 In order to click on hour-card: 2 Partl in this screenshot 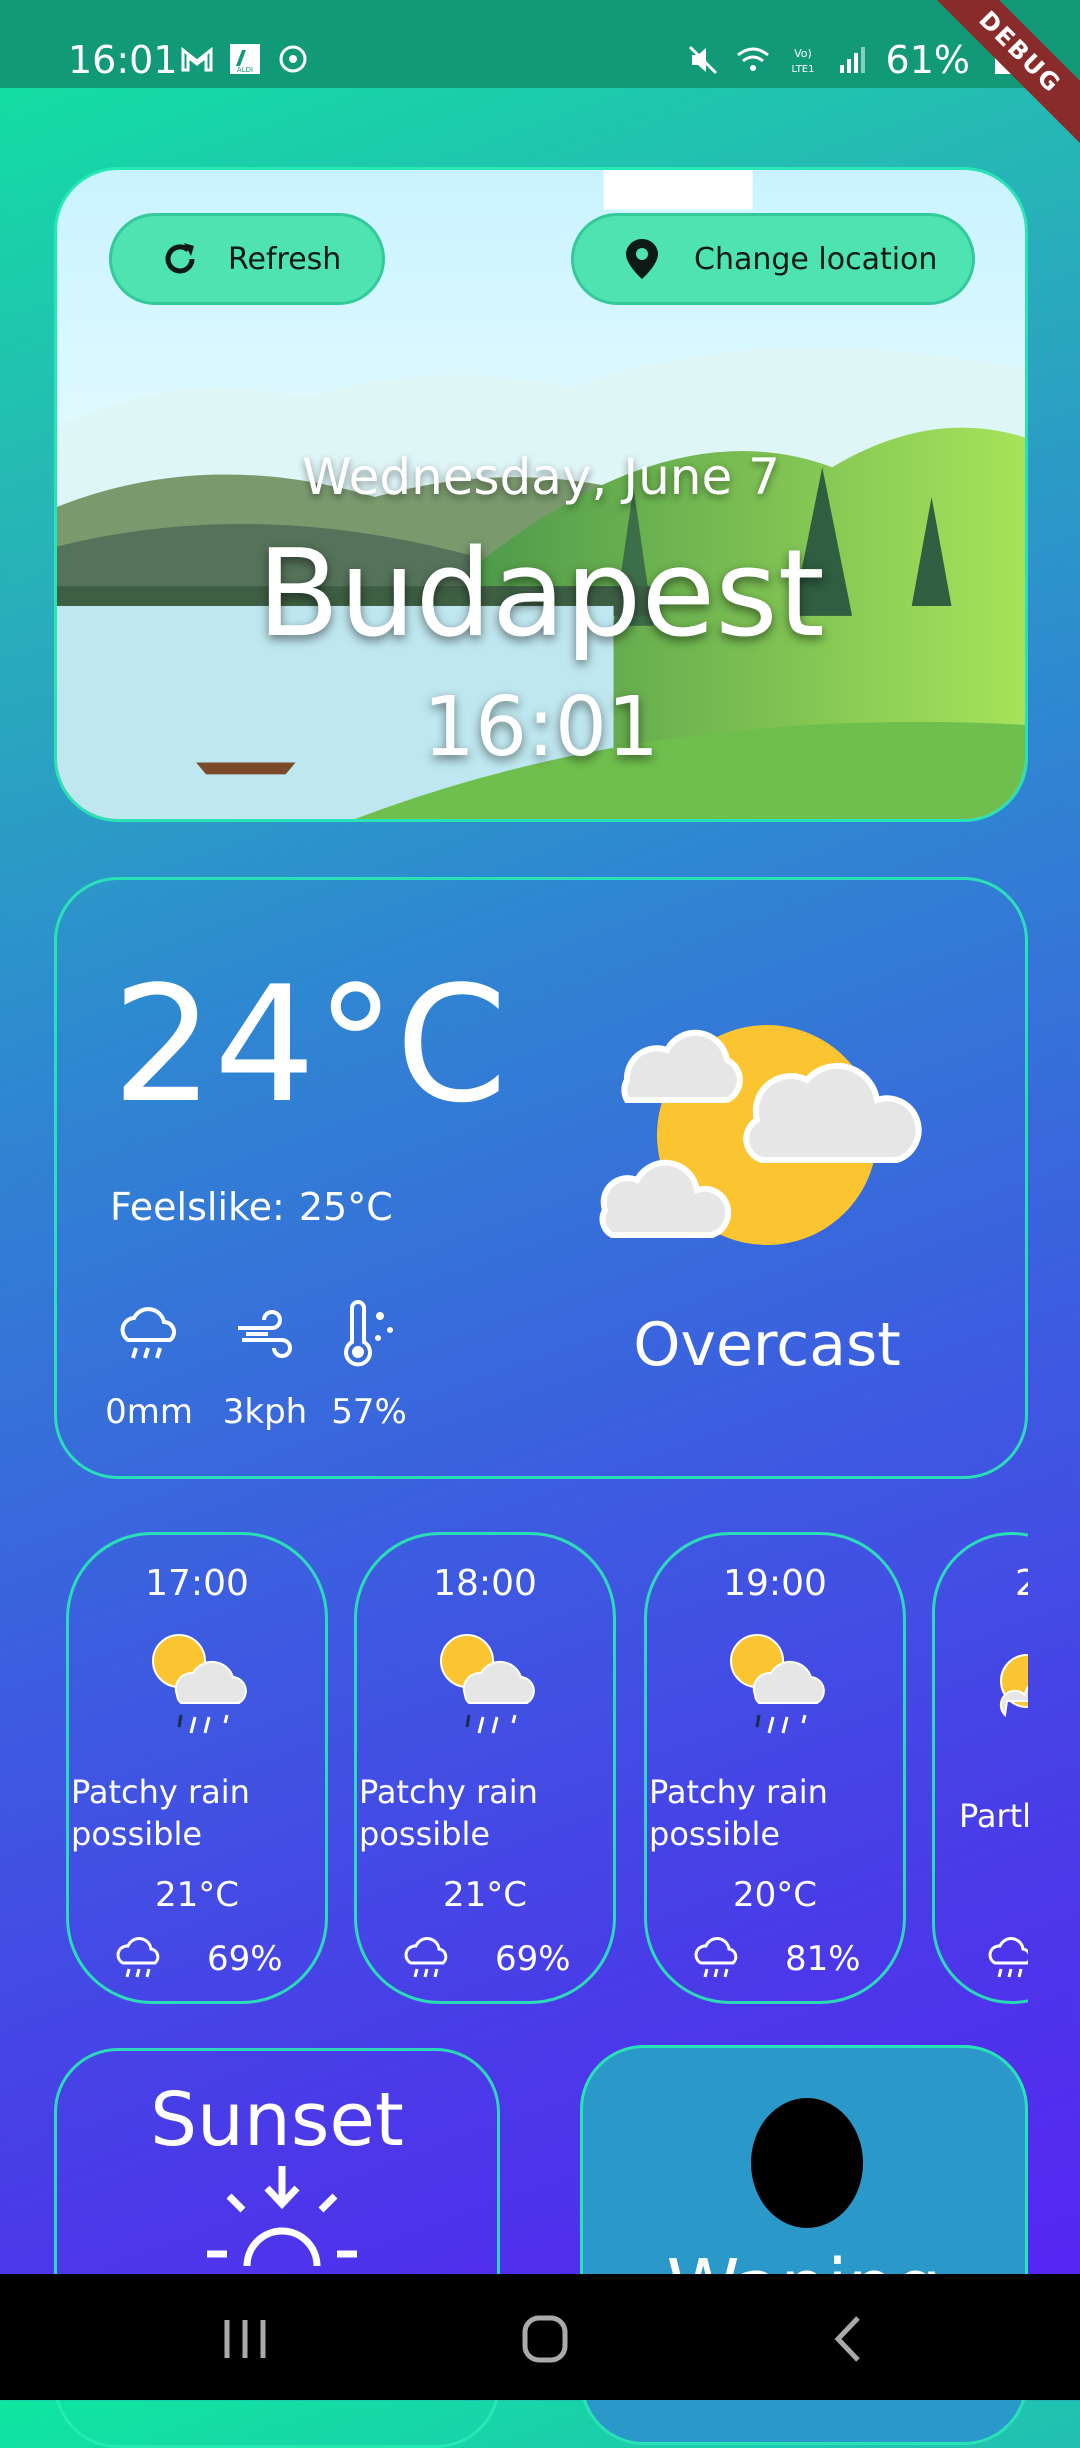, I will do `click(980, 1768)`.